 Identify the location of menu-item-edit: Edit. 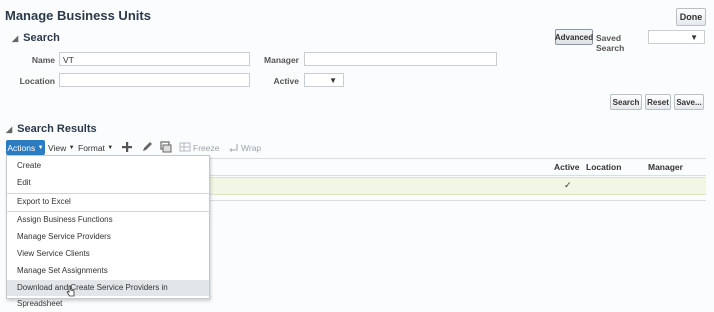
(108, 183).